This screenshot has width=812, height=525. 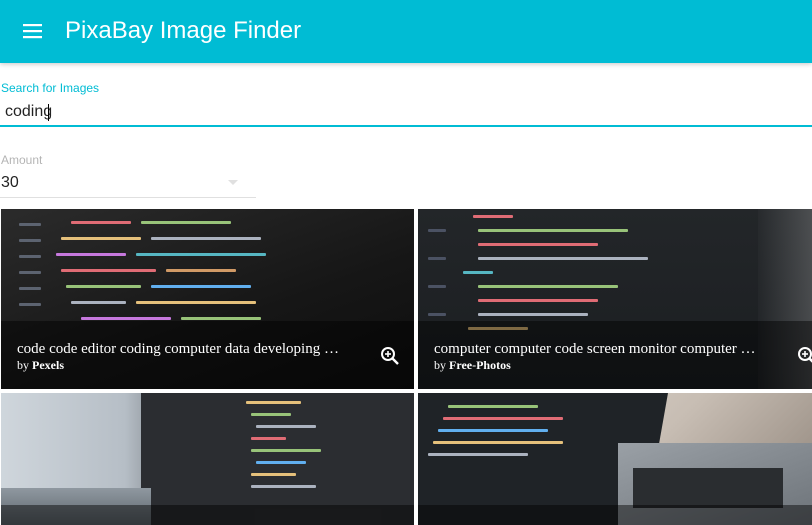 I want to click on menu-icon, so click(x=32, y=31).